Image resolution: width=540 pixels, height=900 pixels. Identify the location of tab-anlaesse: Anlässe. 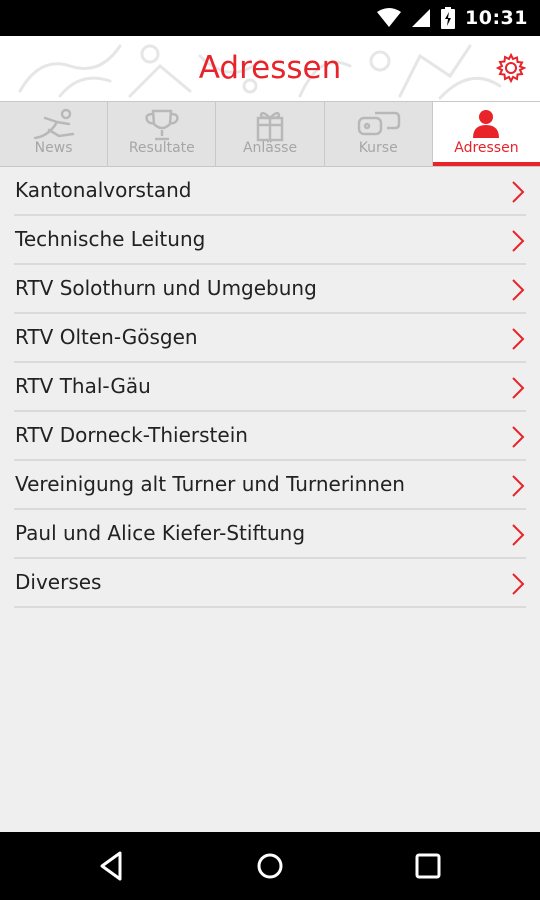
(270, 134).